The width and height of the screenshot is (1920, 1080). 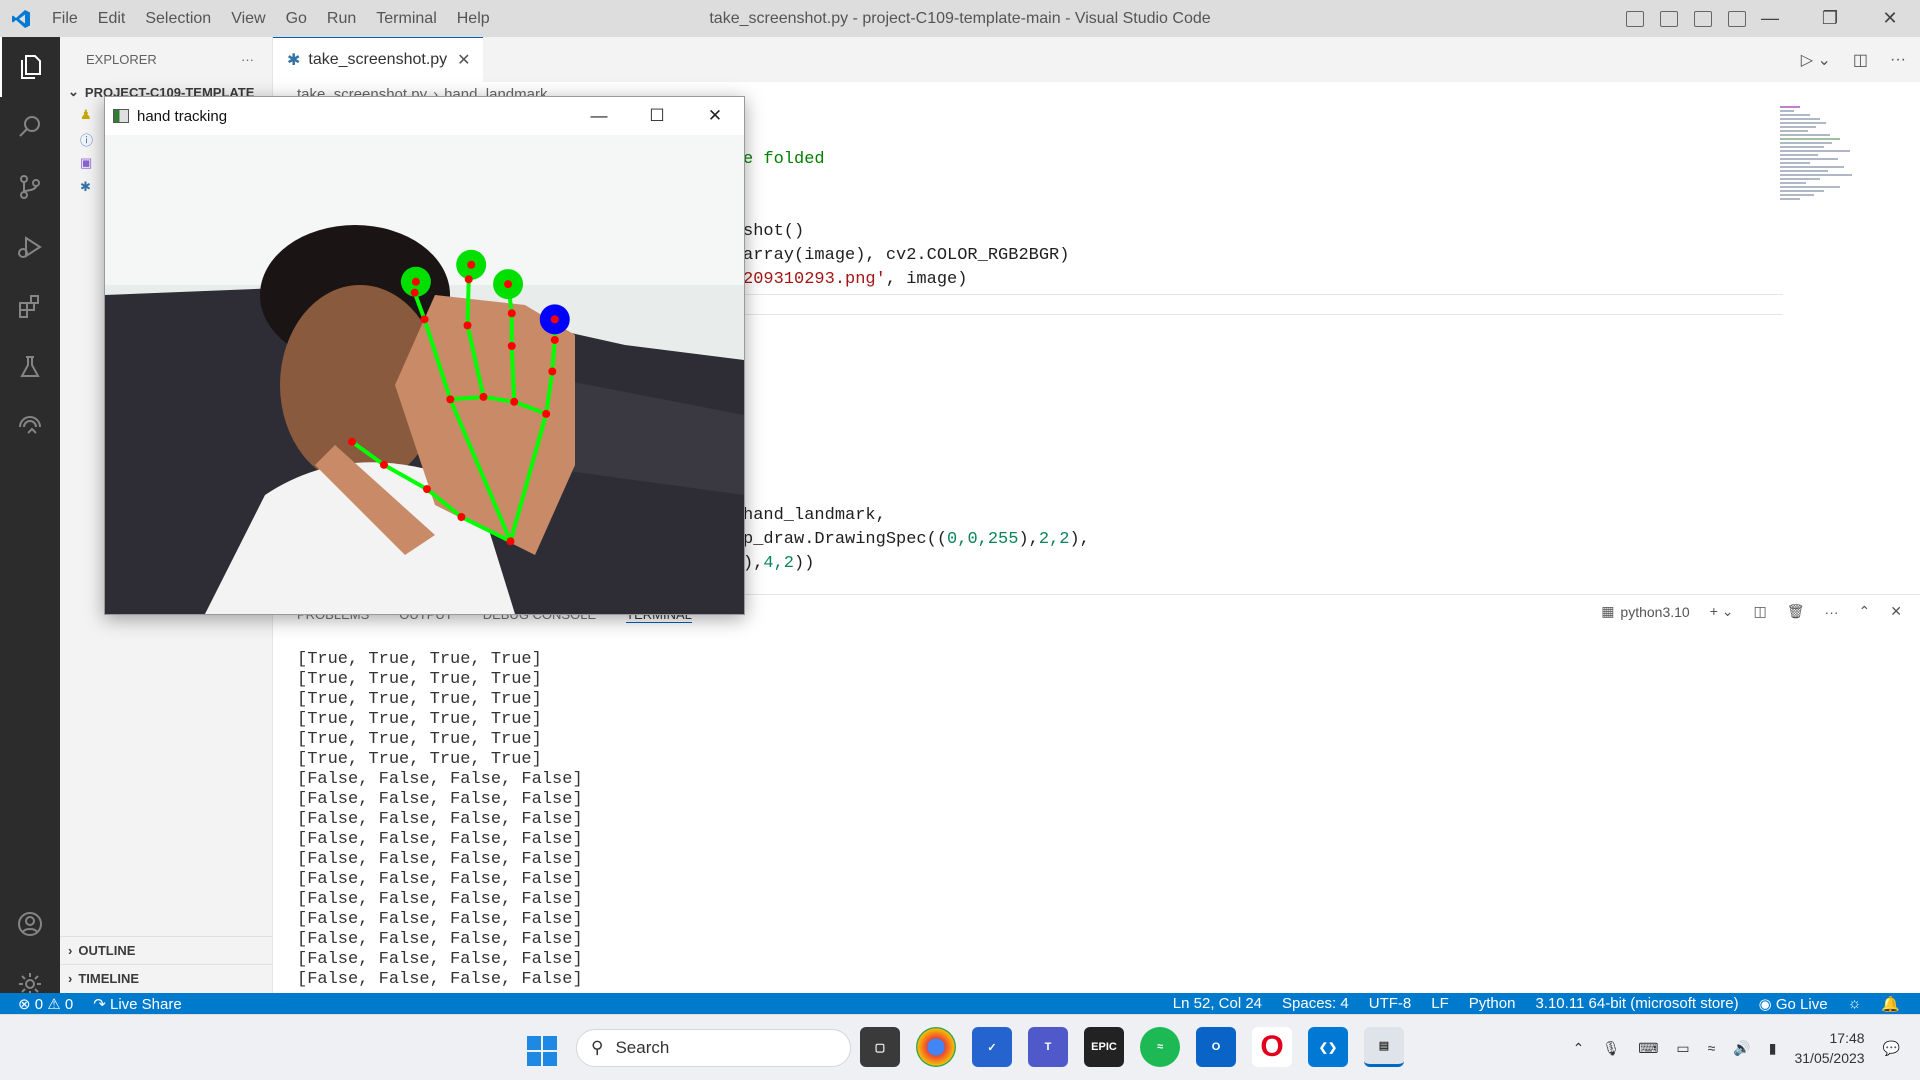 What do you see at coordinates (30, 247) in the screenshot?
I see `run-debug-icon` at bounding box center [30, 247].